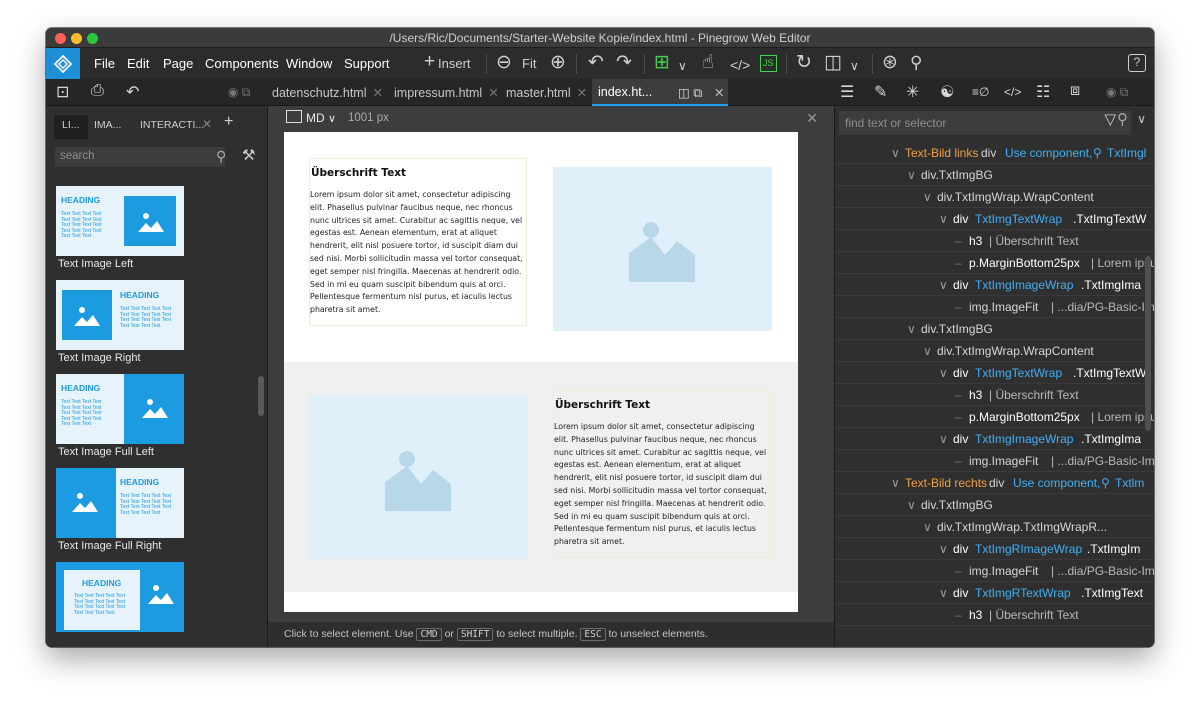  I want to click on split-view-icon: ◫ ⧉, so click(690, 93).